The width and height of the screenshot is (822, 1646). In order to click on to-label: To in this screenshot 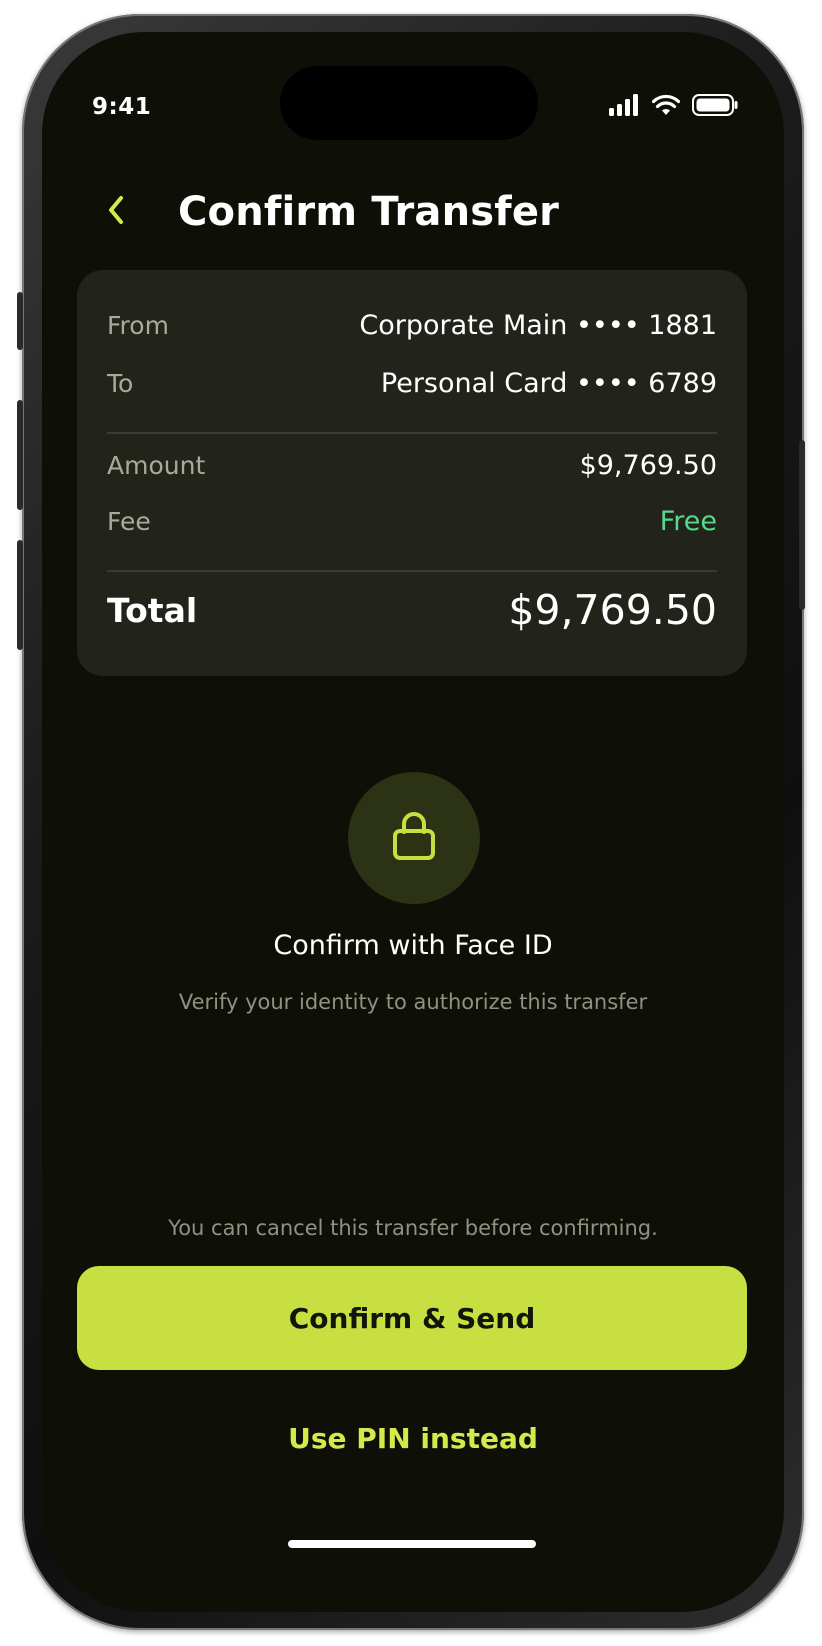, I will do `click(120, 383)`.